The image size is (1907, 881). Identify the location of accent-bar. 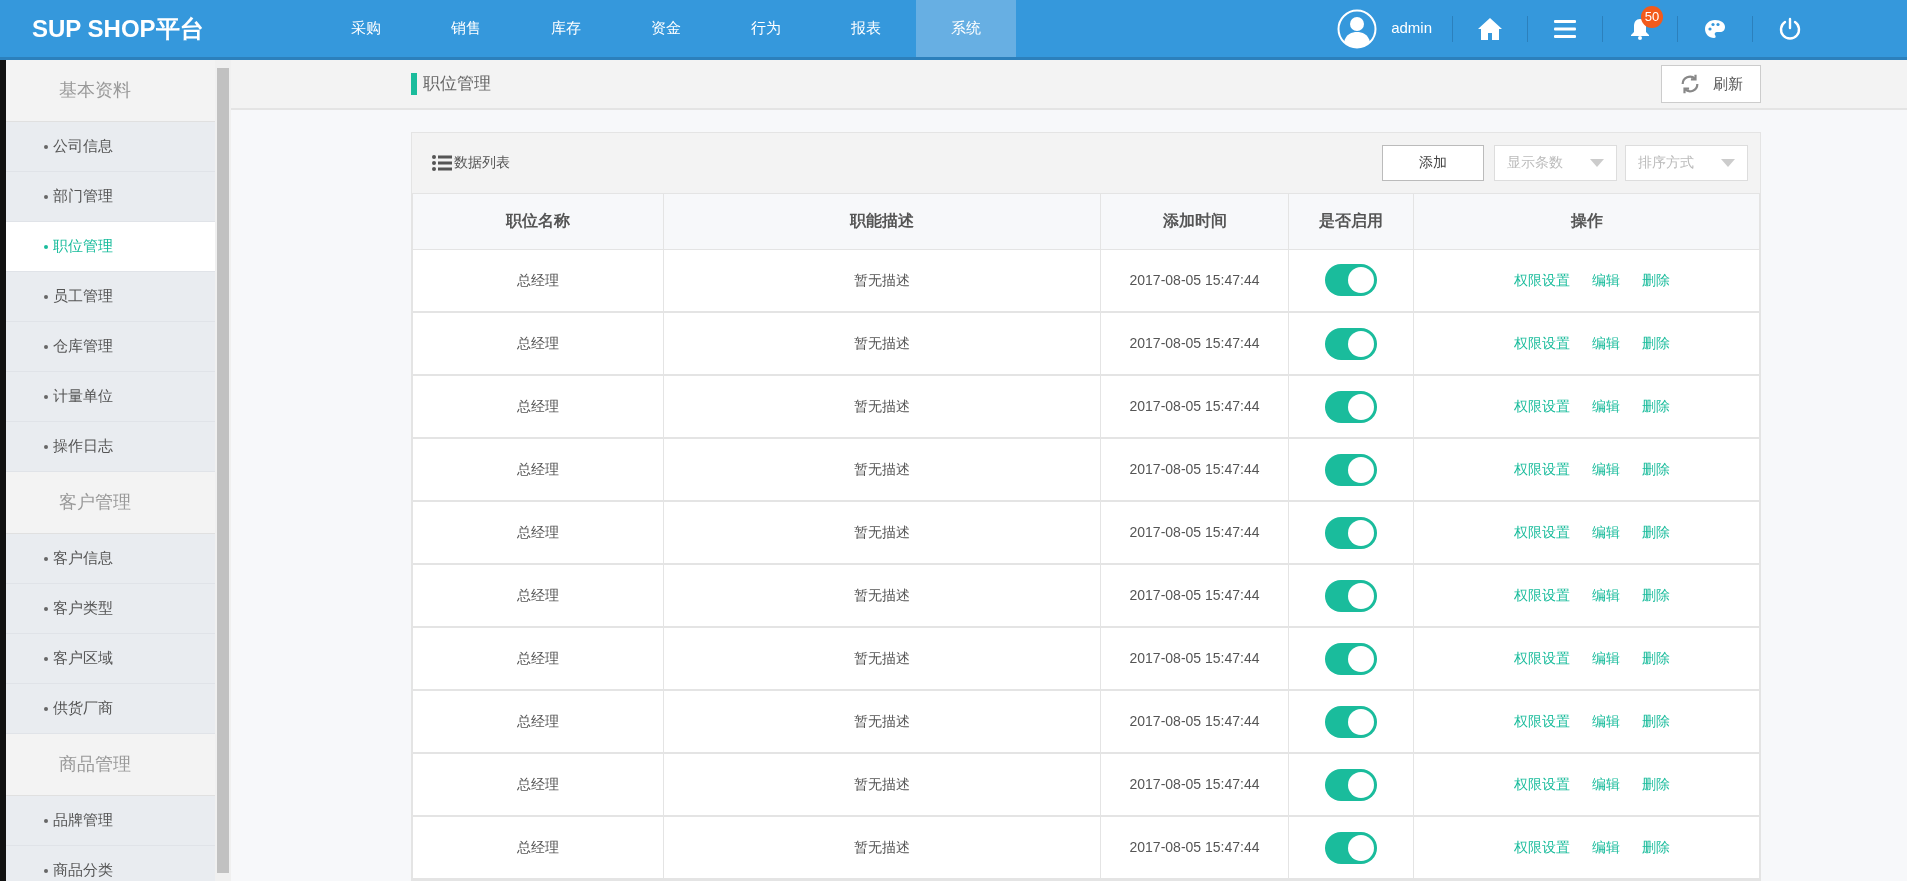
(414, 83).